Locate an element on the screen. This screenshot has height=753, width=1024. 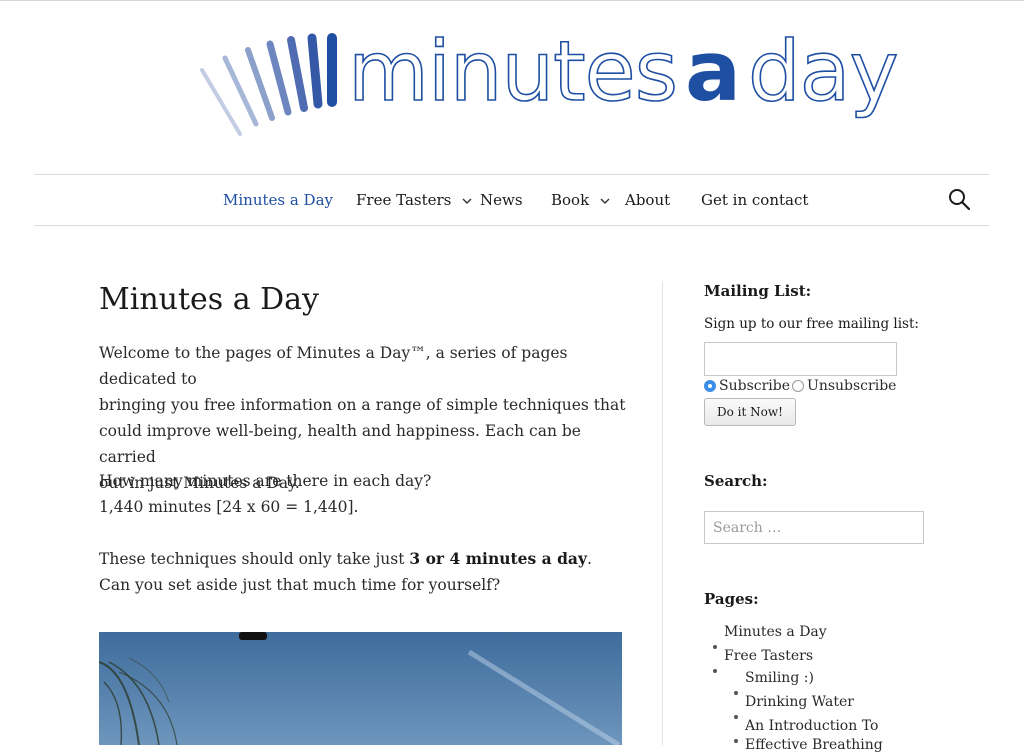
signup-label: Sign up to our free mailing list: is located at coordinates (811, 324).